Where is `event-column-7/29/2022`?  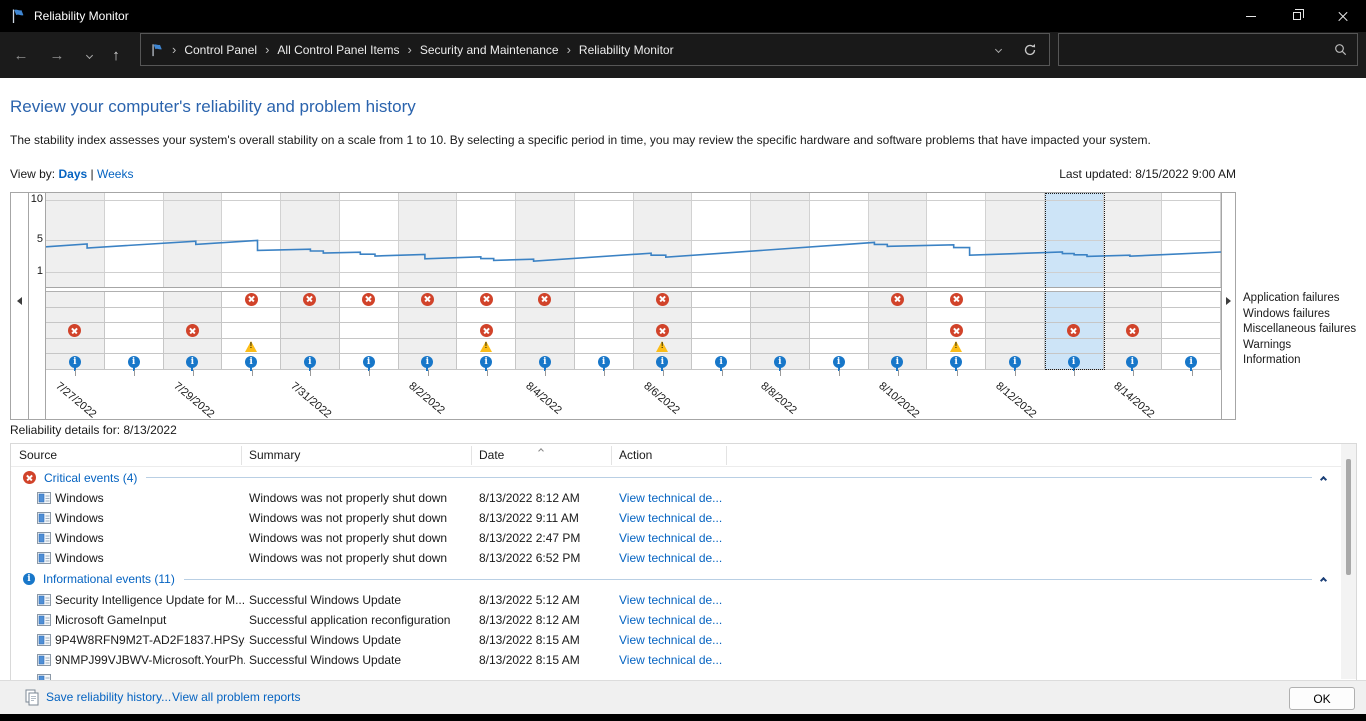
event-column-7/29/2022 is located at coordinates (193, 331).